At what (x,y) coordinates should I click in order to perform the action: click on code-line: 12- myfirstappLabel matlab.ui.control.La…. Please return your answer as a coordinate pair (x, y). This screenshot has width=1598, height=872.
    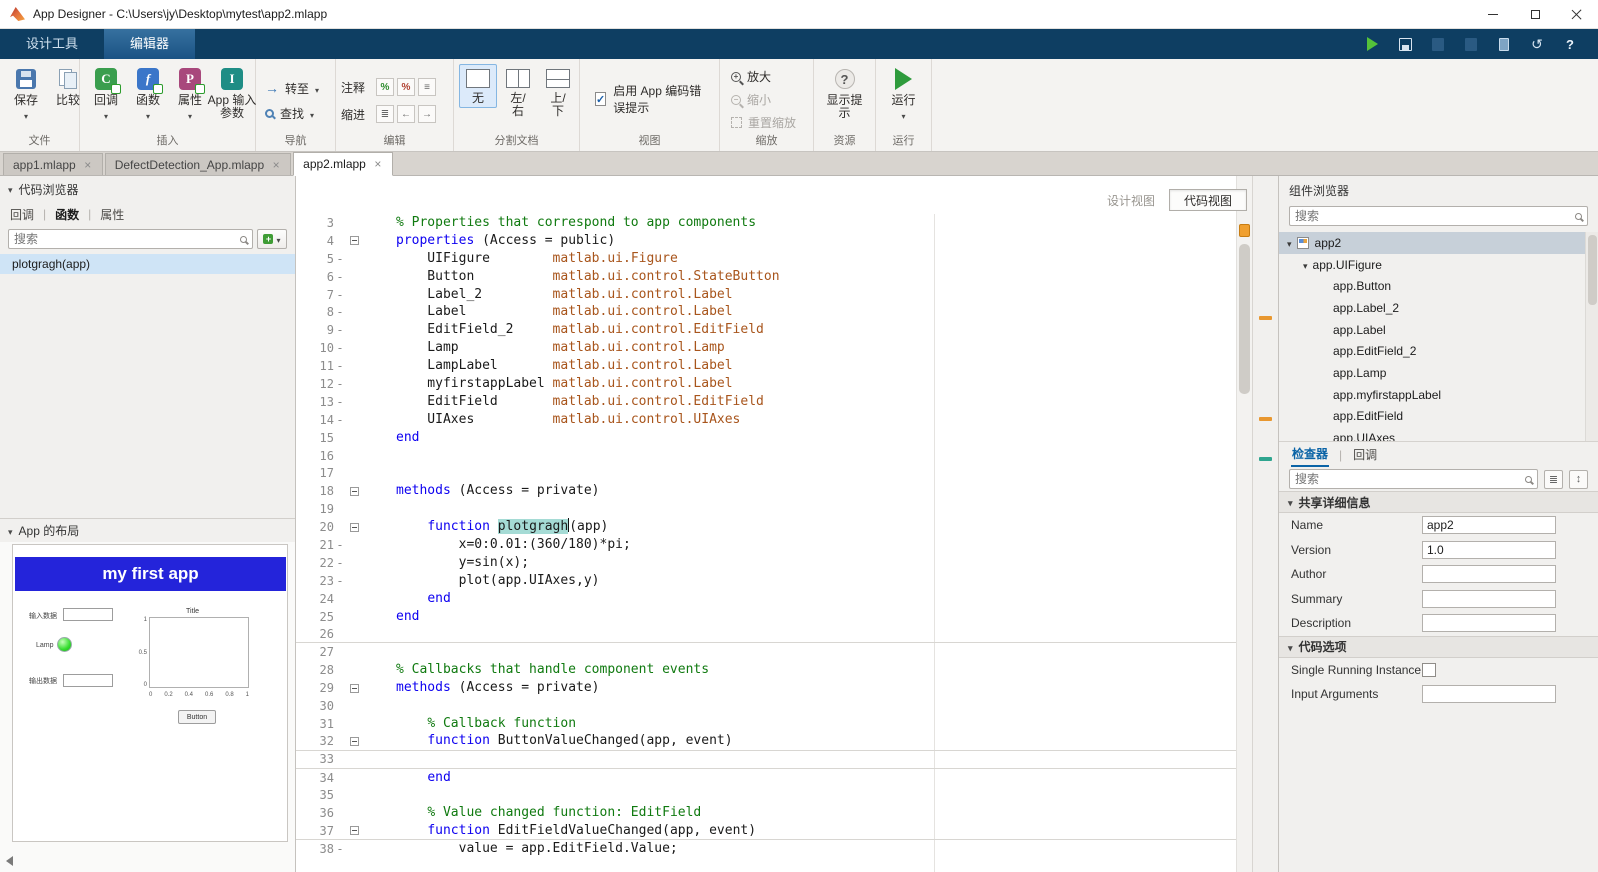
    Looking at the image, I should click on (766, 384).